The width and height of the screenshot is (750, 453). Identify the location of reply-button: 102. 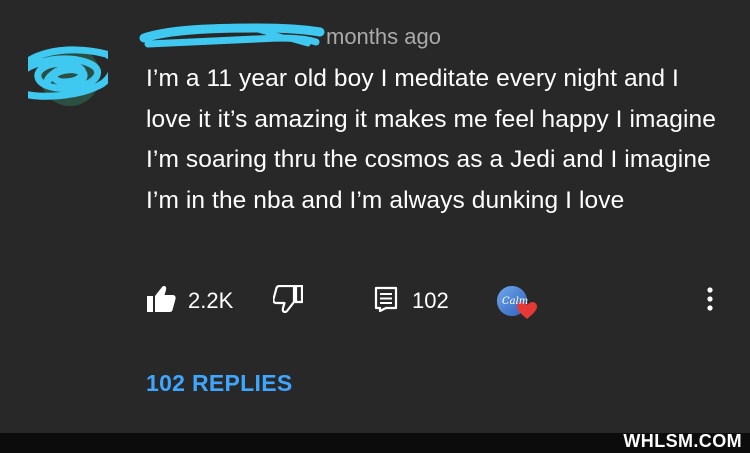
(411, 301).